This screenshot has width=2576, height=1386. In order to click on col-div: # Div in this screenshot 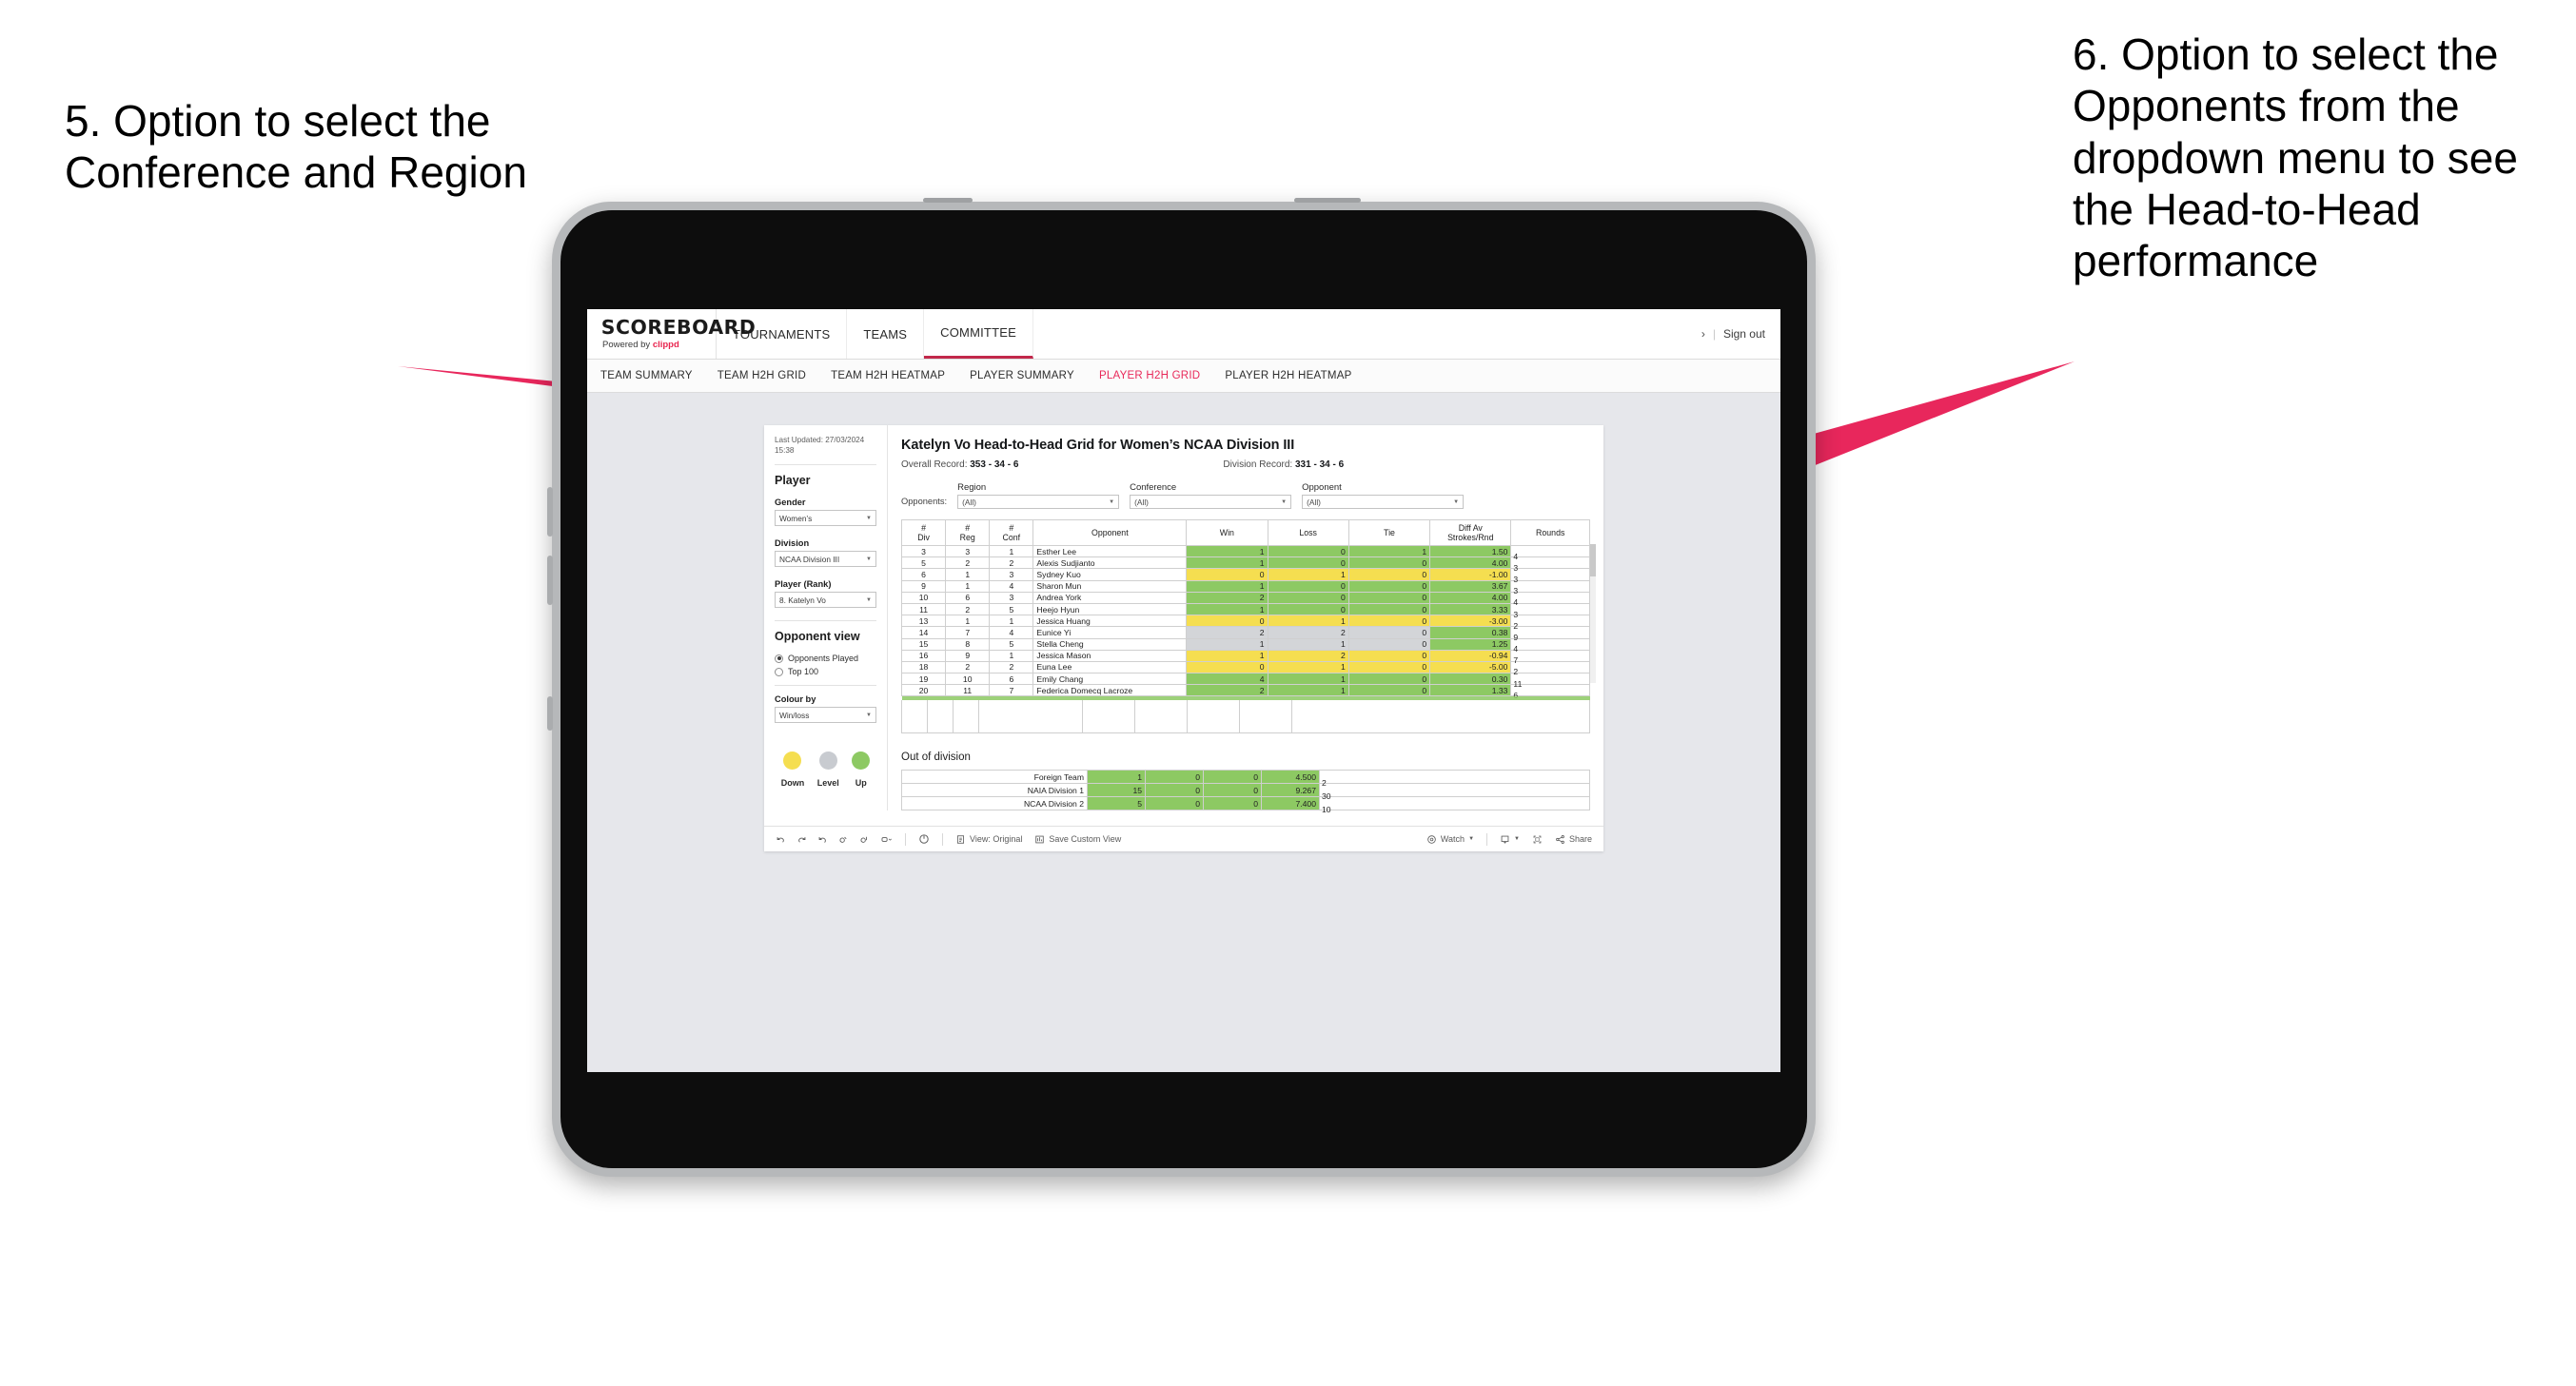, I will do `click(923, 532)`.